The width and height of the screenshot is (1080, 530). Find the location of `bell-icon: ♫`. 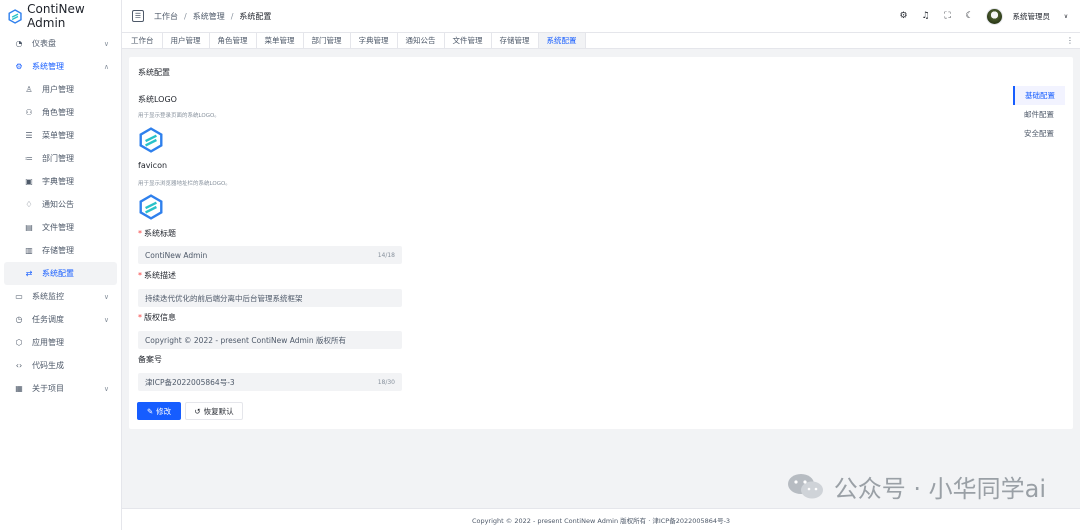

bell-icon: ♫ is located at coordinates (926, 16).